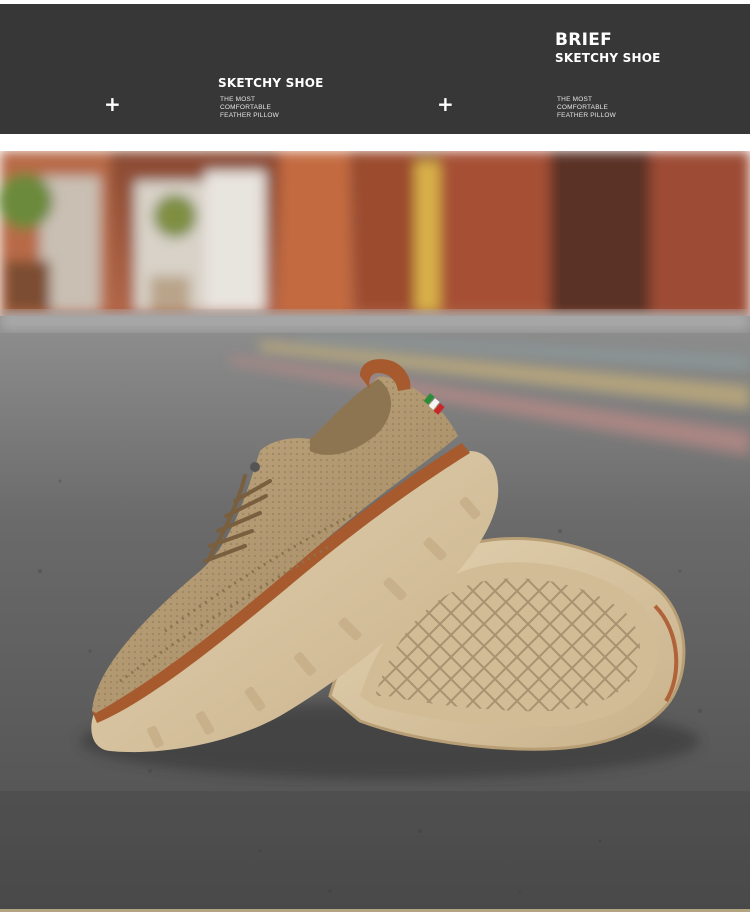 The height and width of the screenshot is (921, 750). Describe the element at coordinates (375, 915) in the screenshot. I see `bottom-strip` at that location.